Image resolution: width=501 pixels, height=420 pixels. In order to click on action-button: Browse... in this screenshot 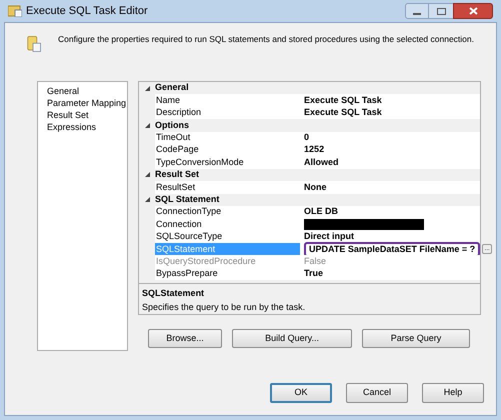, I will do `click(185, 338)`.